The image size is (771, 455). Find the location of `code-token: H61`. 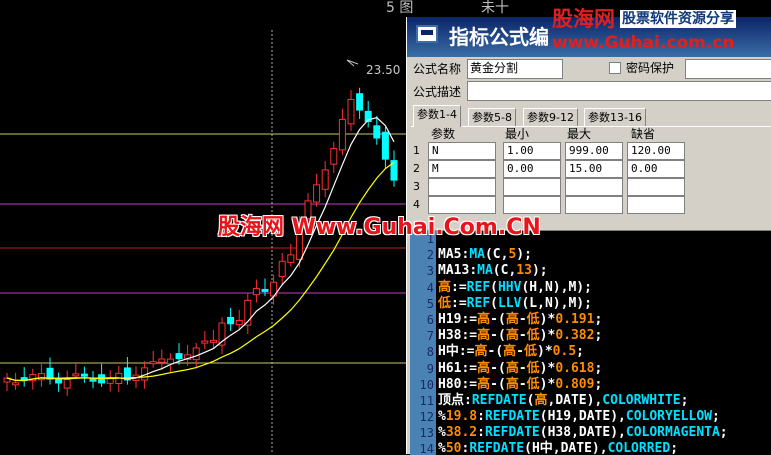

code-token: H61 is located at coordinates (450, 368).